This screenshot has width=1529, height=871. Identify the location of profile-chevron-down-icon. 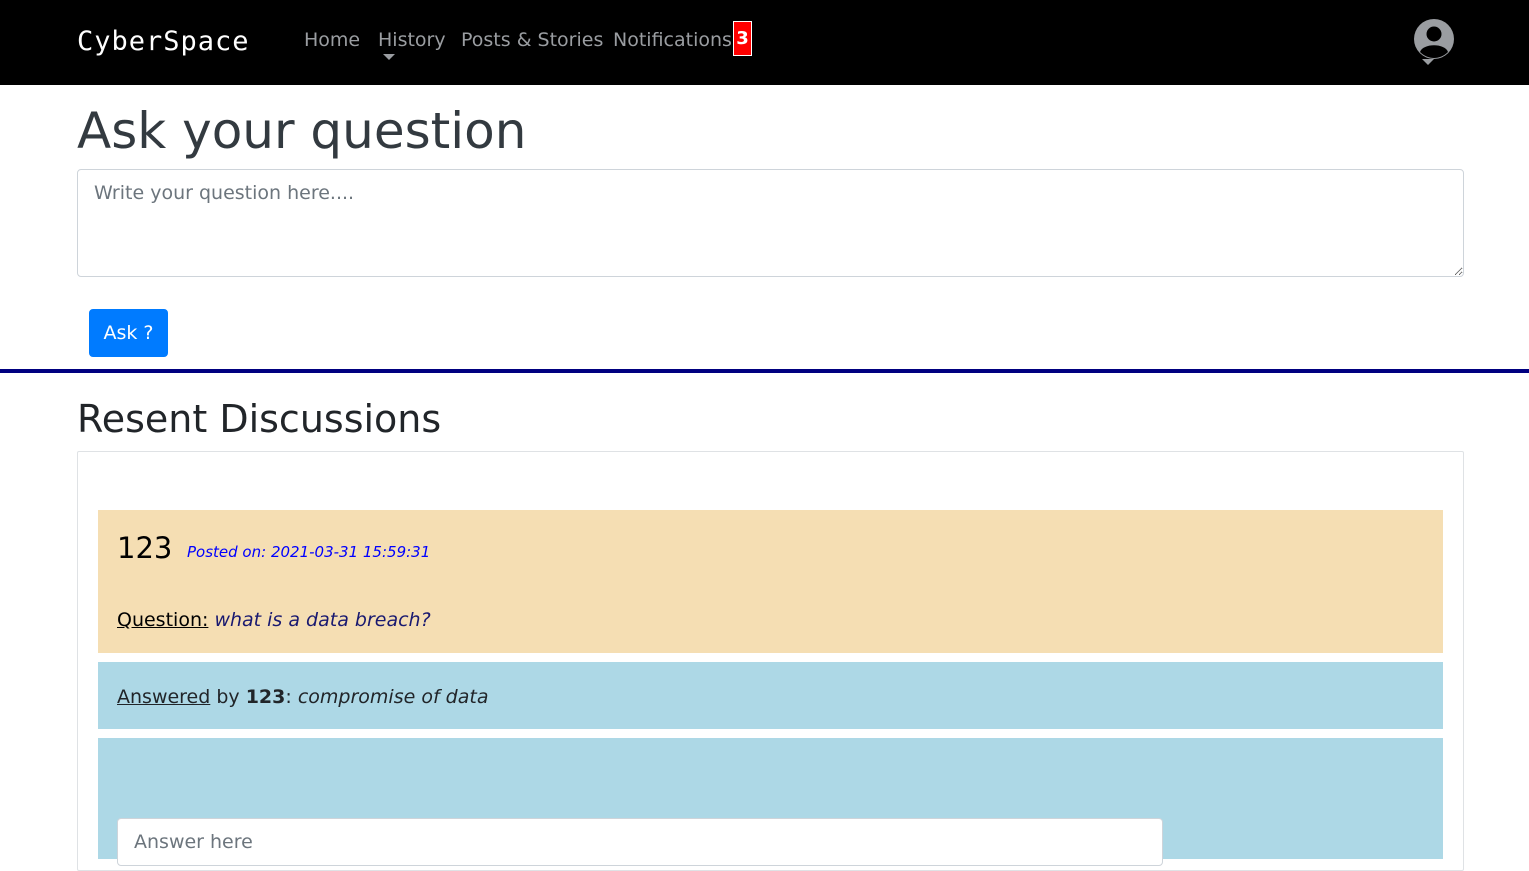
(1428, 62).